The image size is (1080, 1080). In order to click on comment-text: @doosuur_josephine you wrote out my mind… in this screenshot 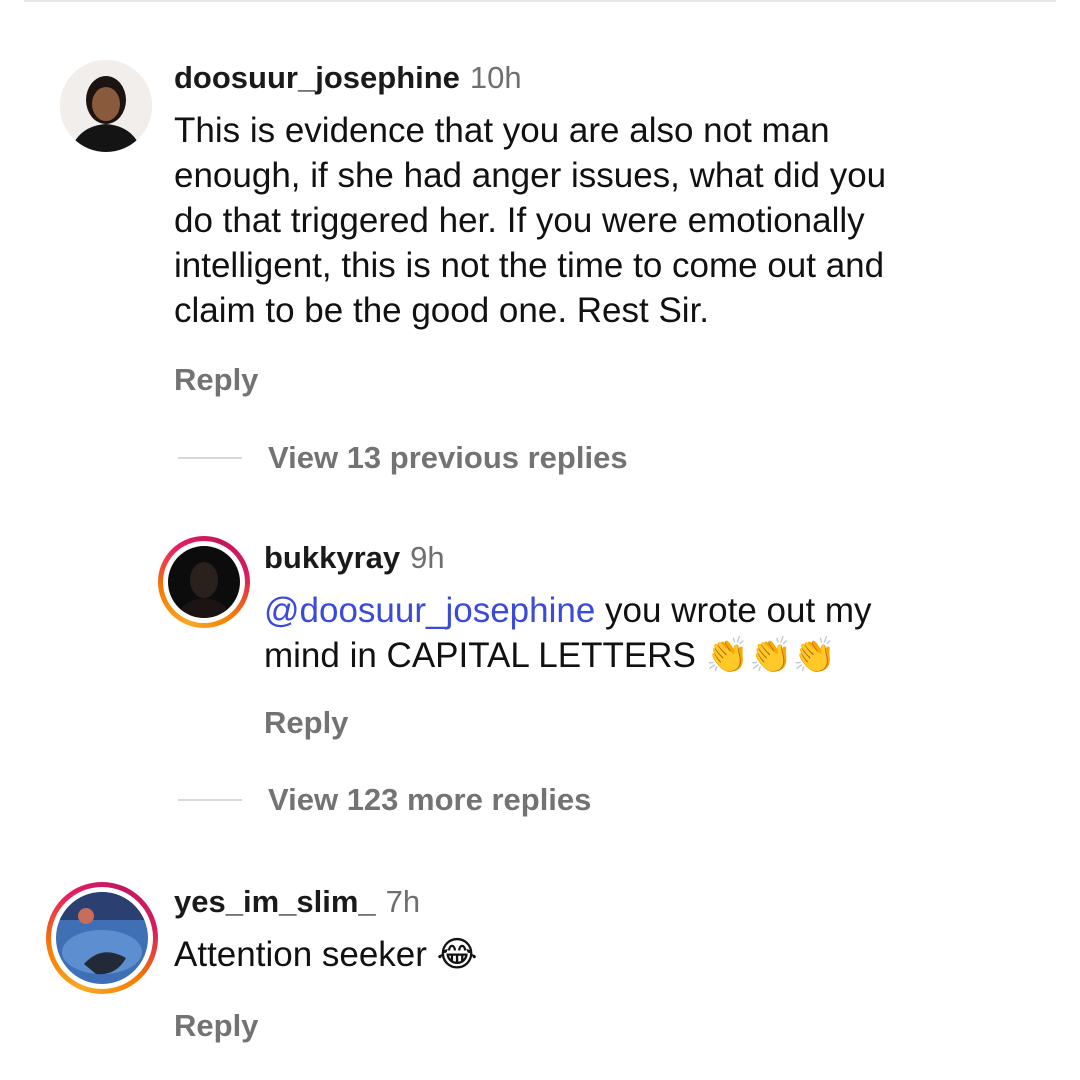, I will do `click(659, 633)`.